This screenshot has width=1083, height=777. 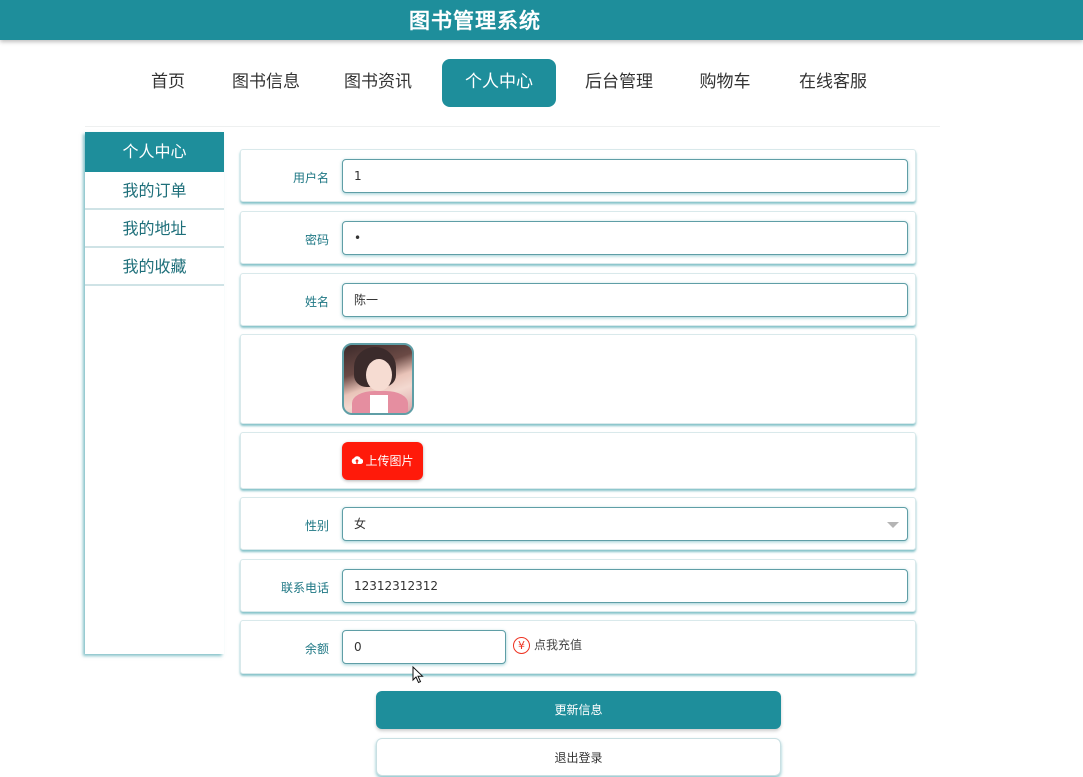 I want to click on nav-item-online-service: 在线客服, so click(x=833, y=83).